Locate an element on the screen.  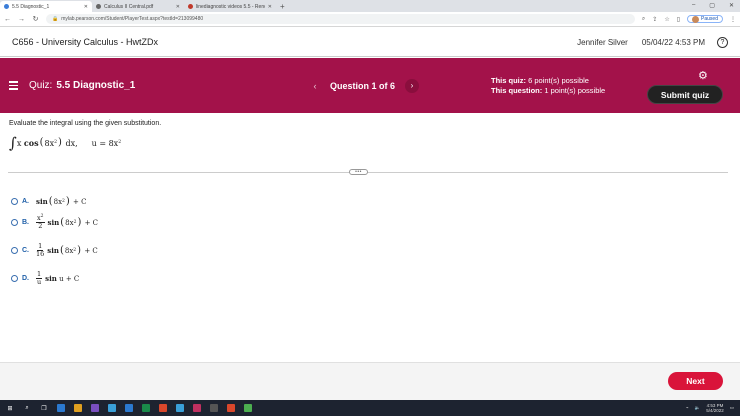
option-d: D. 1 u sin u + C is located at coordinates (45, 278).